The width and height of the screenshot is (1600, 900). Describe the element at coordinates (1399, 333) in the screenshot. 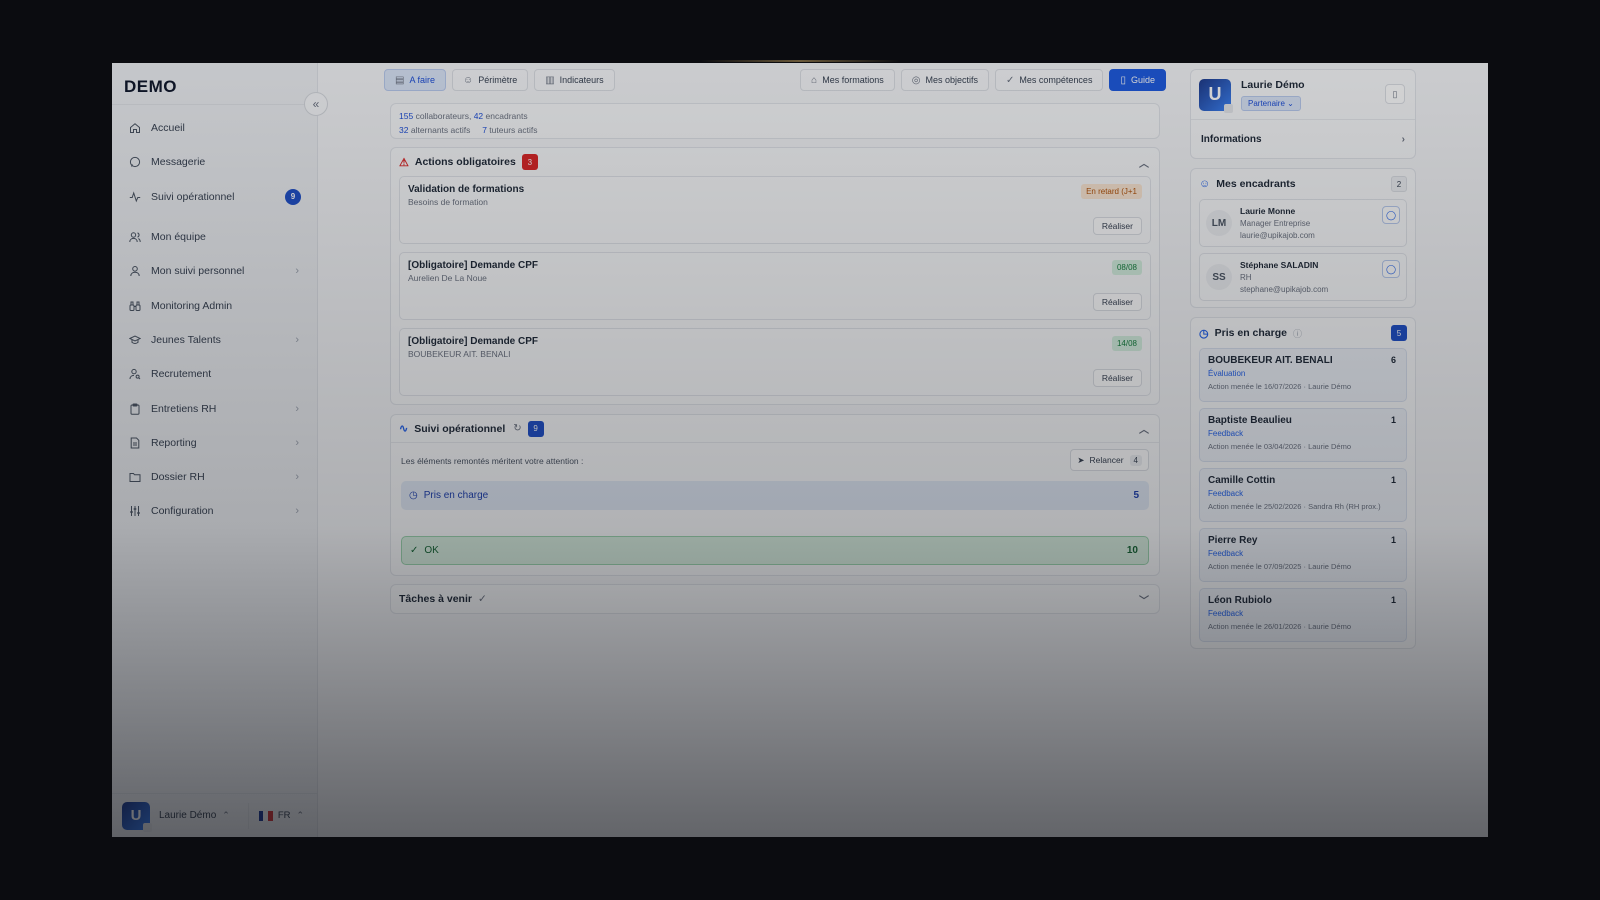

I see `pris-en-charge-count-badge: 5` at that location.